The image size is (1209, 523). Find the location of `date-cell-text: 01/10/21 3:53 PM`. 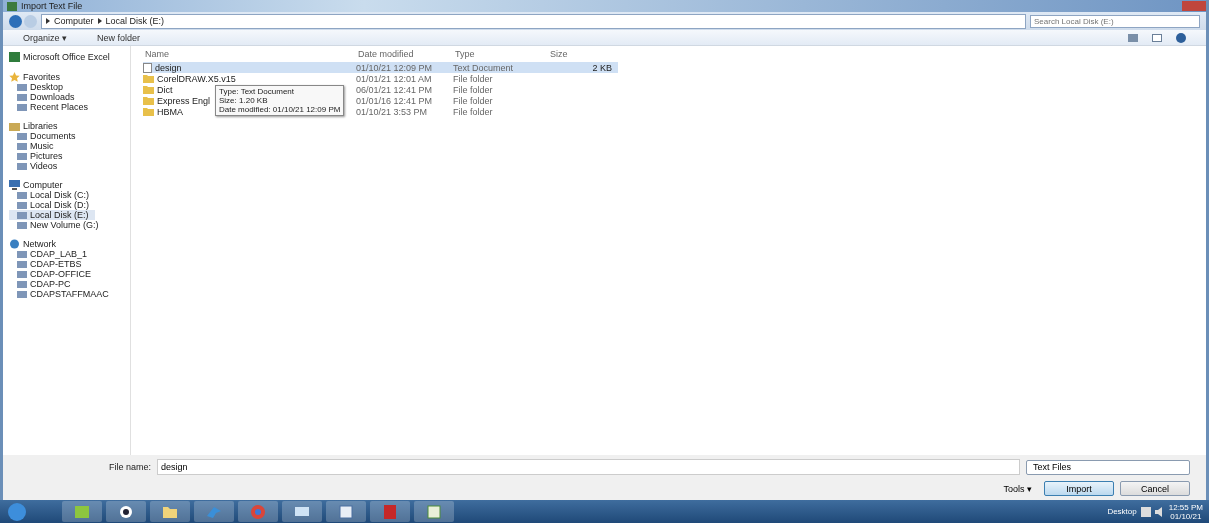

date-cell-text: 01/10/21 3:53 PM is located at coordinates (392, 111).